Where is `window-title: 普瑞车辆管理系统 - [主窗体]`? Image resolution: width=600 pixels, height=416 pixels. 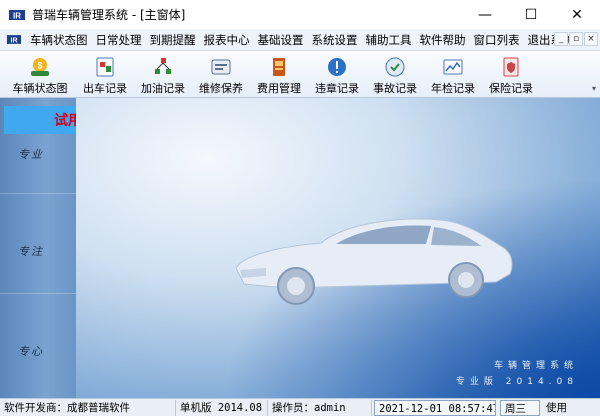
window-title: 普瑞车辆管理系统 - [主窗体] is located at coordinates (109, 15).